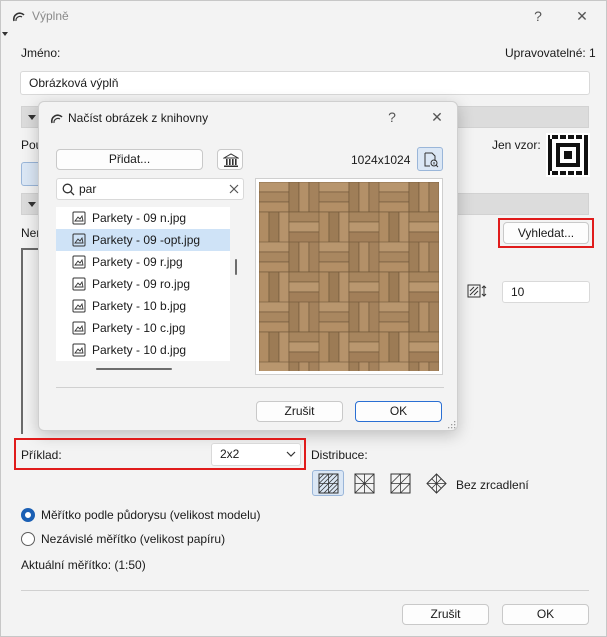  I want to click on dialog-close-button: ✕, so click(437, 117).